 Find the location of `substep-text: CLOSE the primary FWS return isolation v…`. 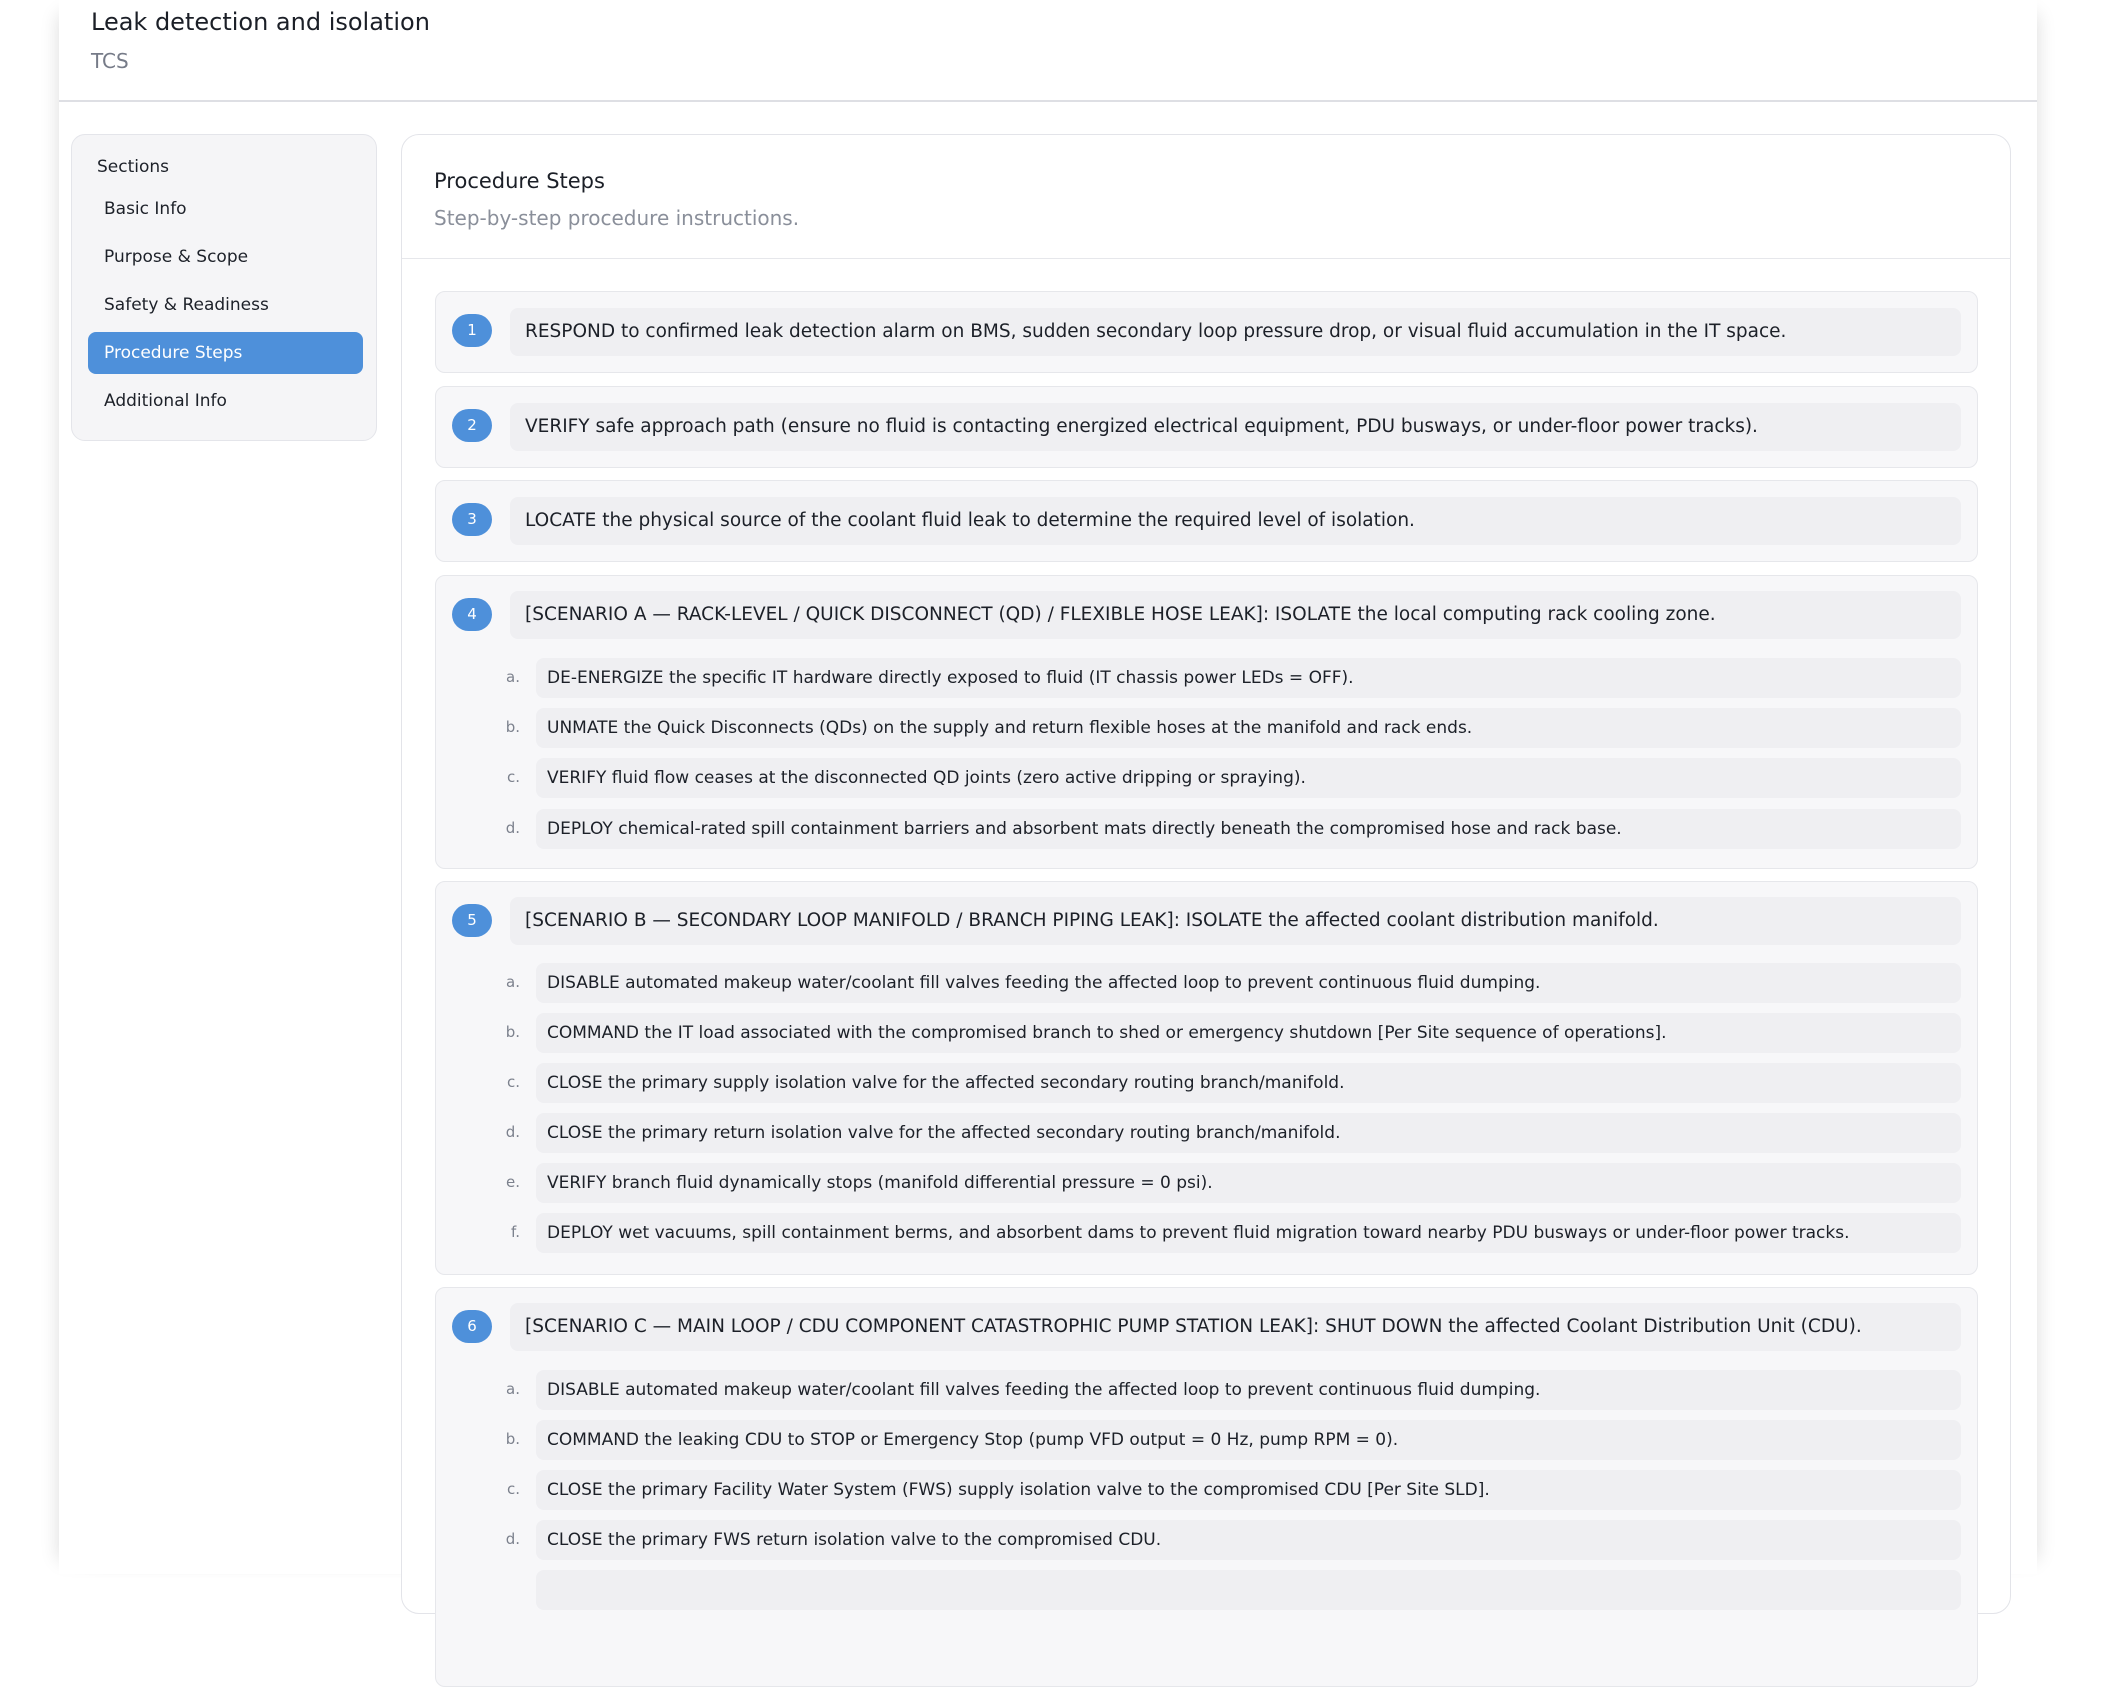

substep-text: CLOSE the primary FWS return isolation v… is located at coordinates (1248, 1540).